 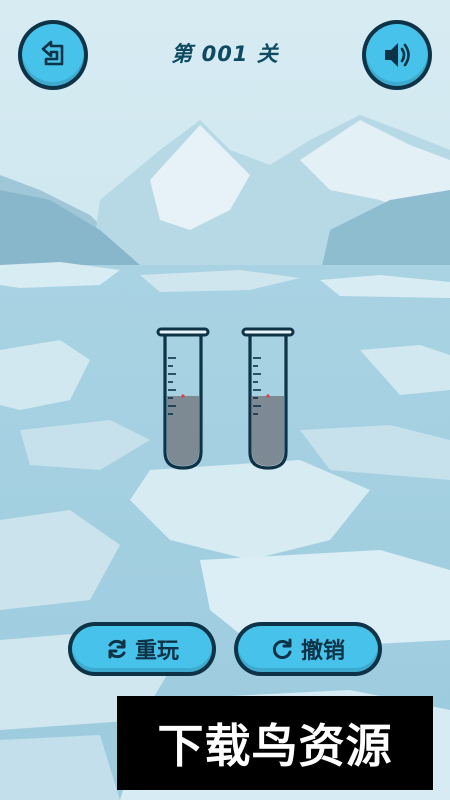 What do you see at coordinates (225, 54) in the screenshot?
I see `level-title: 第 001 关` at bounding box center [225, 54].